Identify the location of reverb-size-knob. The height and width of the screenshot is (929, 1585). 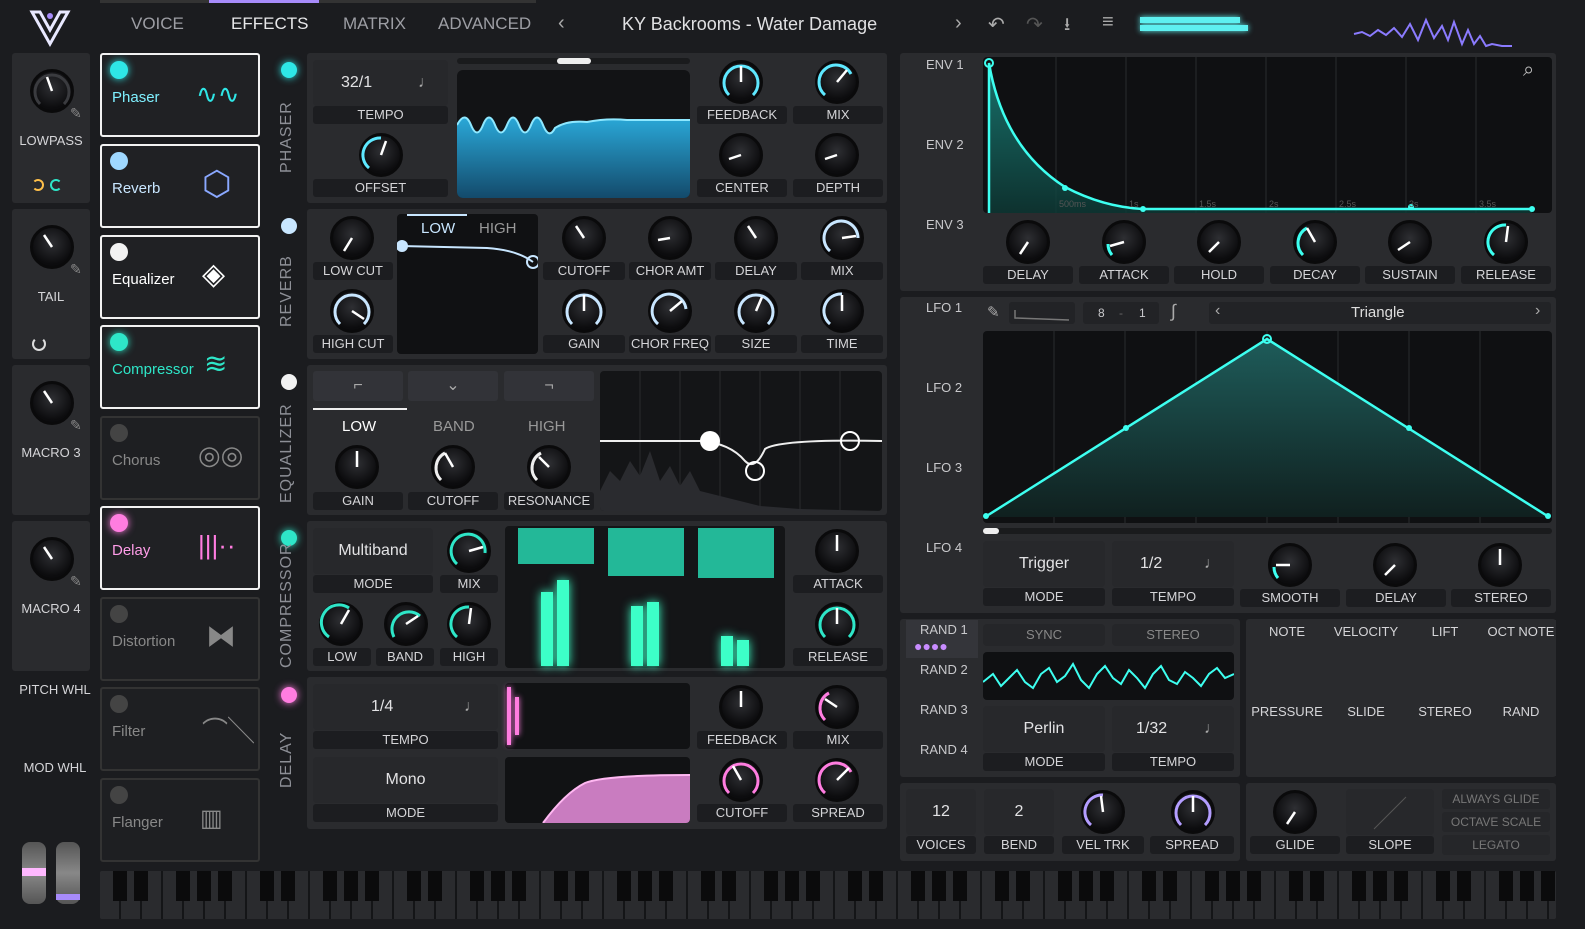
(756, 311).